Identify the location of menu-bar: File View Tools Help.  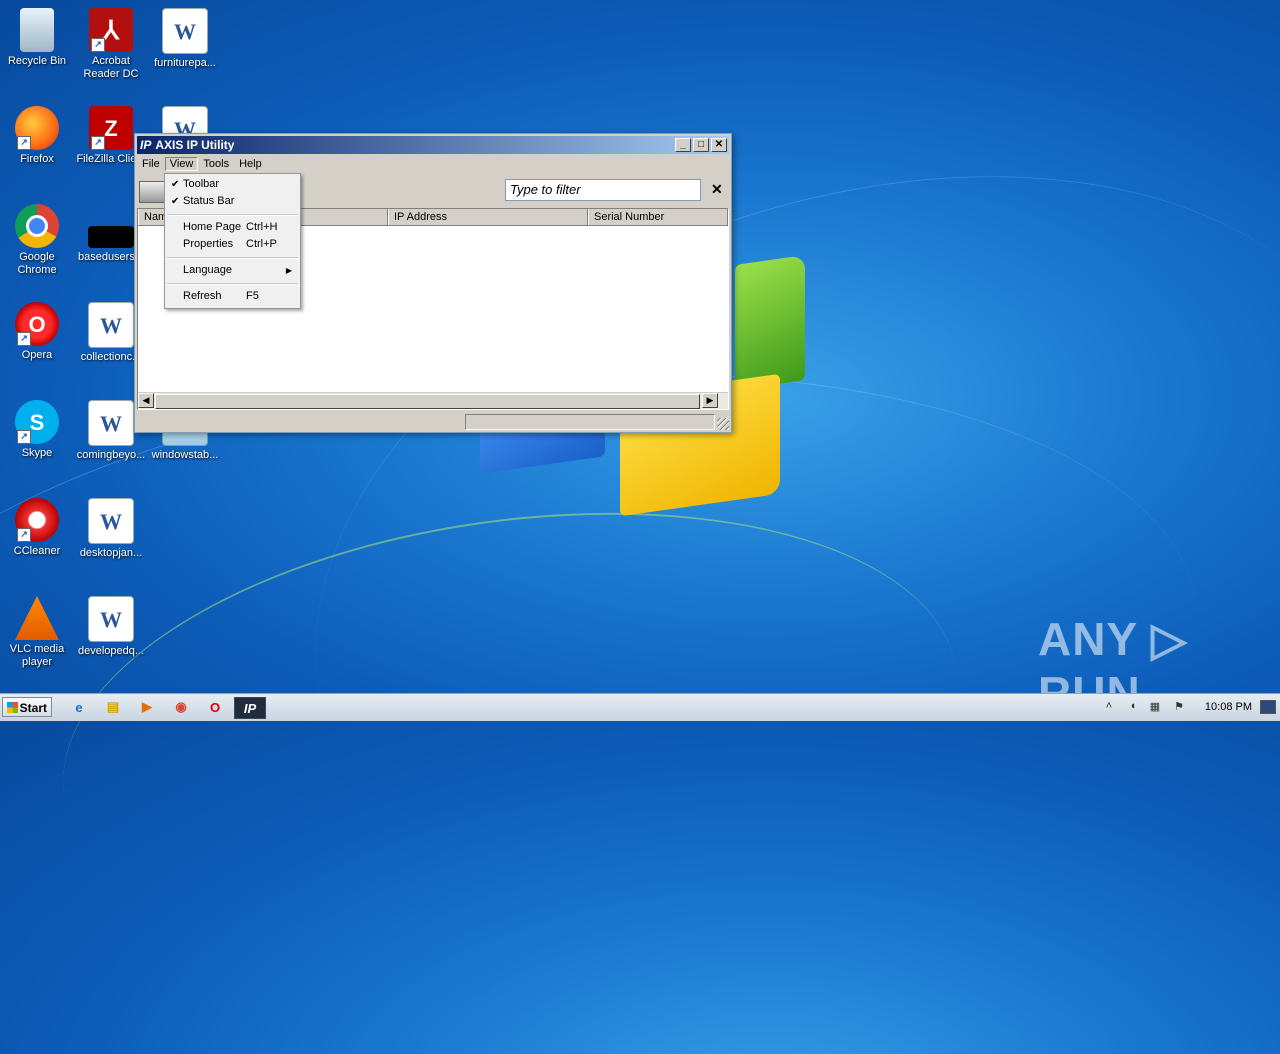
(433, 164).